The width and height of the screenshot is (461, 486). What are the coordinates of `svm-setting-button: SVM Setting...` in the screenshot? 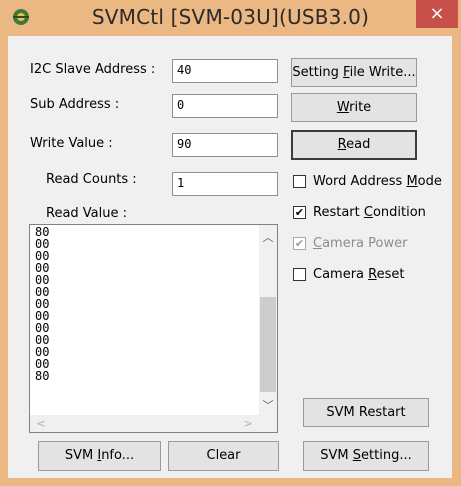 It's located at (366, 456).